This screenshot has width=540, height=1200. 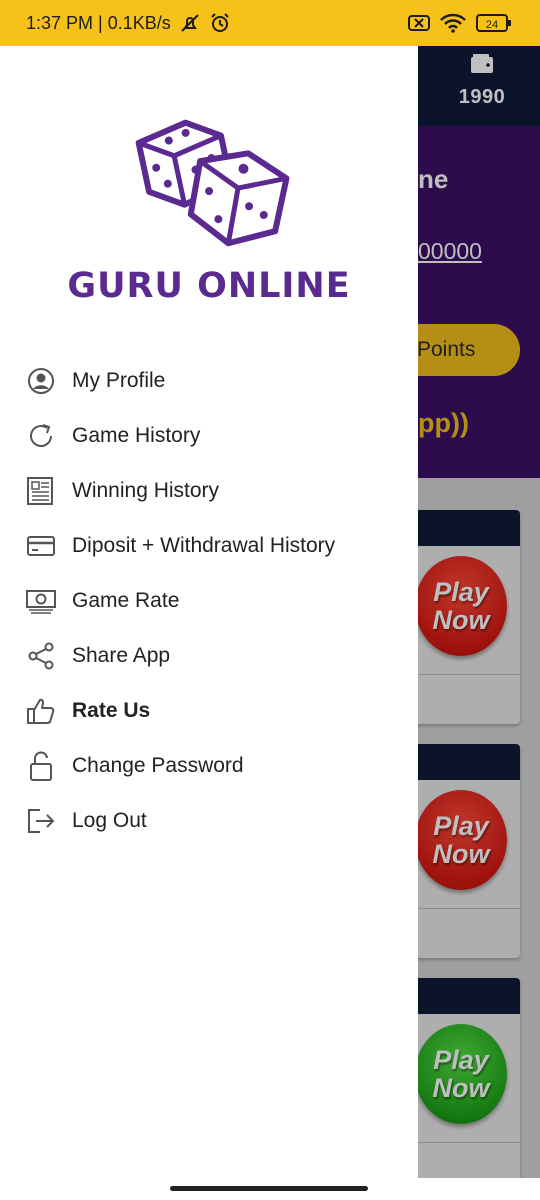 What do you see at coordinates (41, 766) in the screenshot?
I see `unlock-icon` at bounding box center [41, 766].